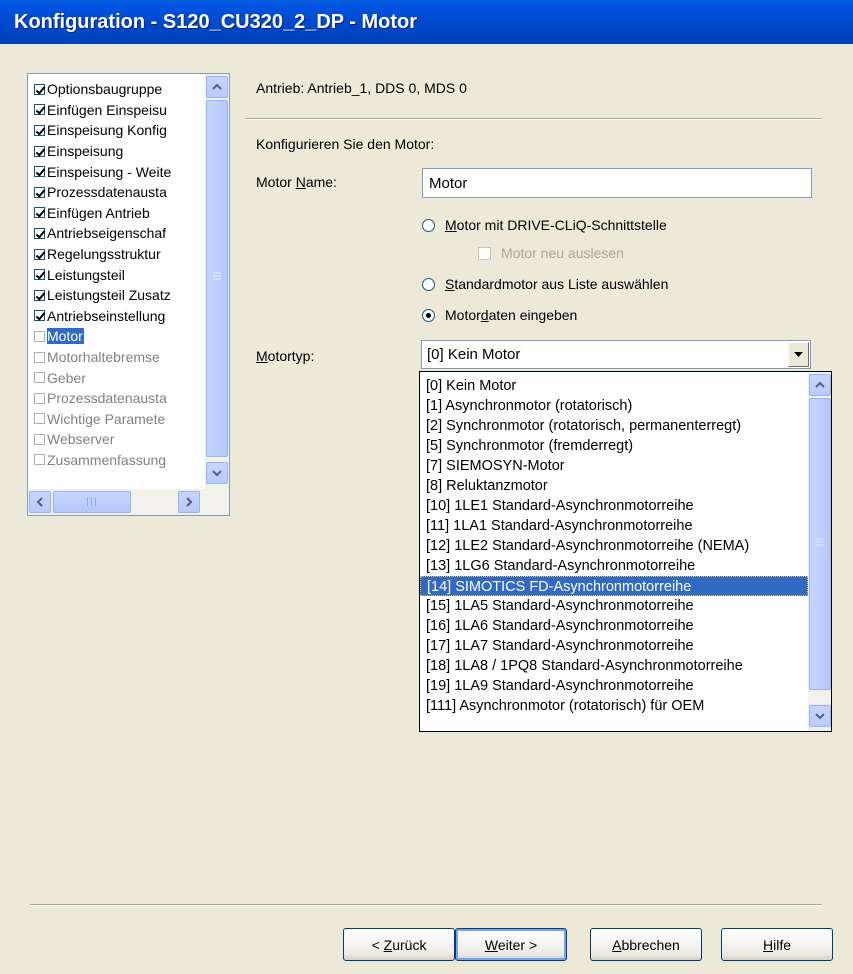  Describe the element at coordinates (106, 315) in the screenshot. I see `tree-item-label: Antriebseinstellung` at that location.